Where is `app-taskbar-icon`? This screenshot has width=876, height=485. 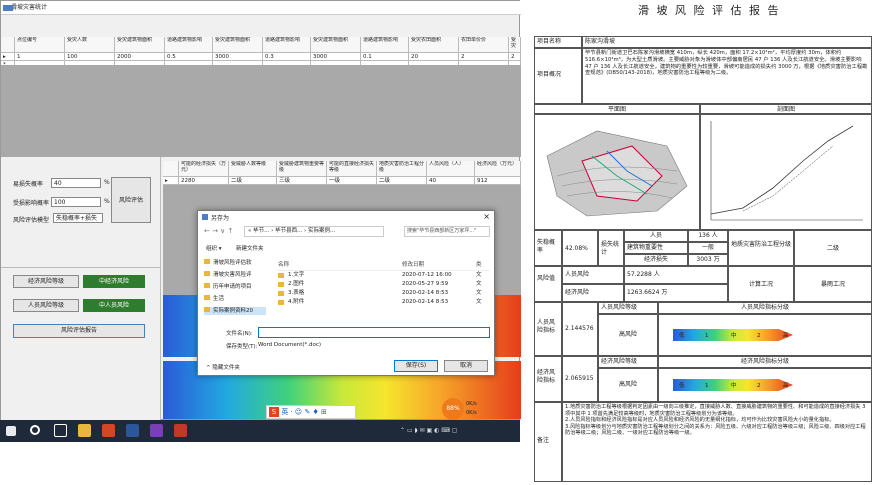 app-taskbar-icon is located at coordinates (180, 430).